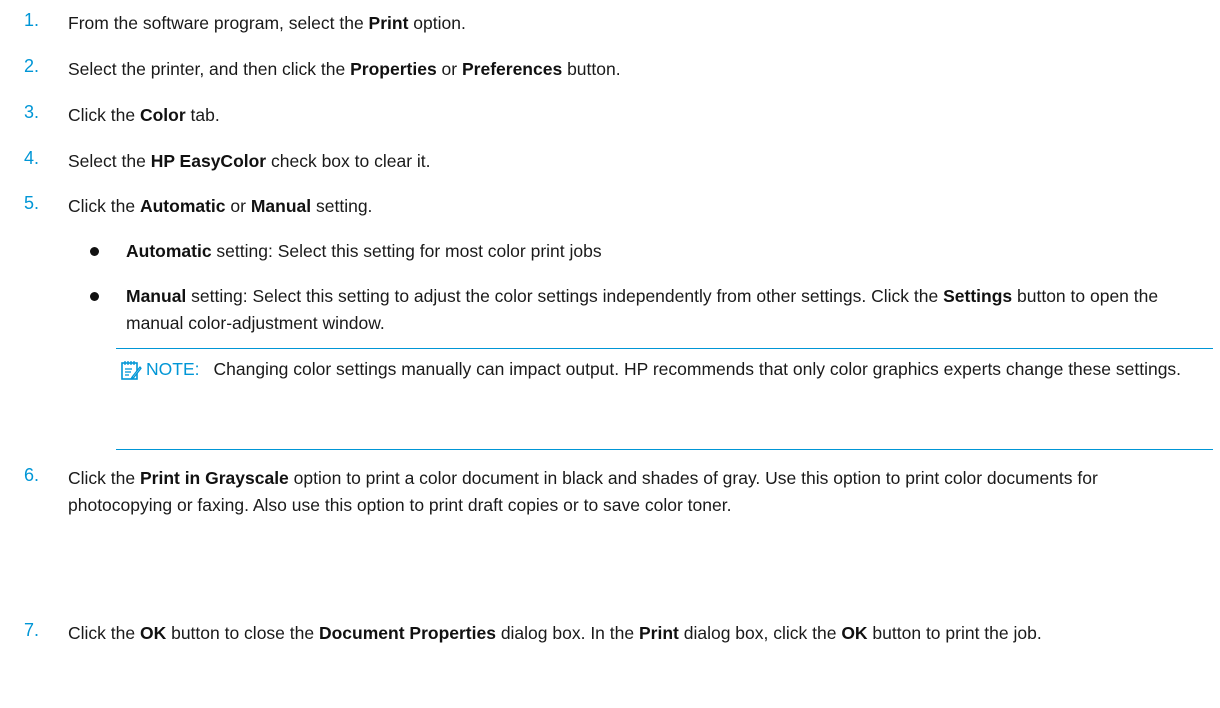 Image resolution: width=1220 pixels, height=708 pixels. I want to click on step-number: 3., so click(32, 112).